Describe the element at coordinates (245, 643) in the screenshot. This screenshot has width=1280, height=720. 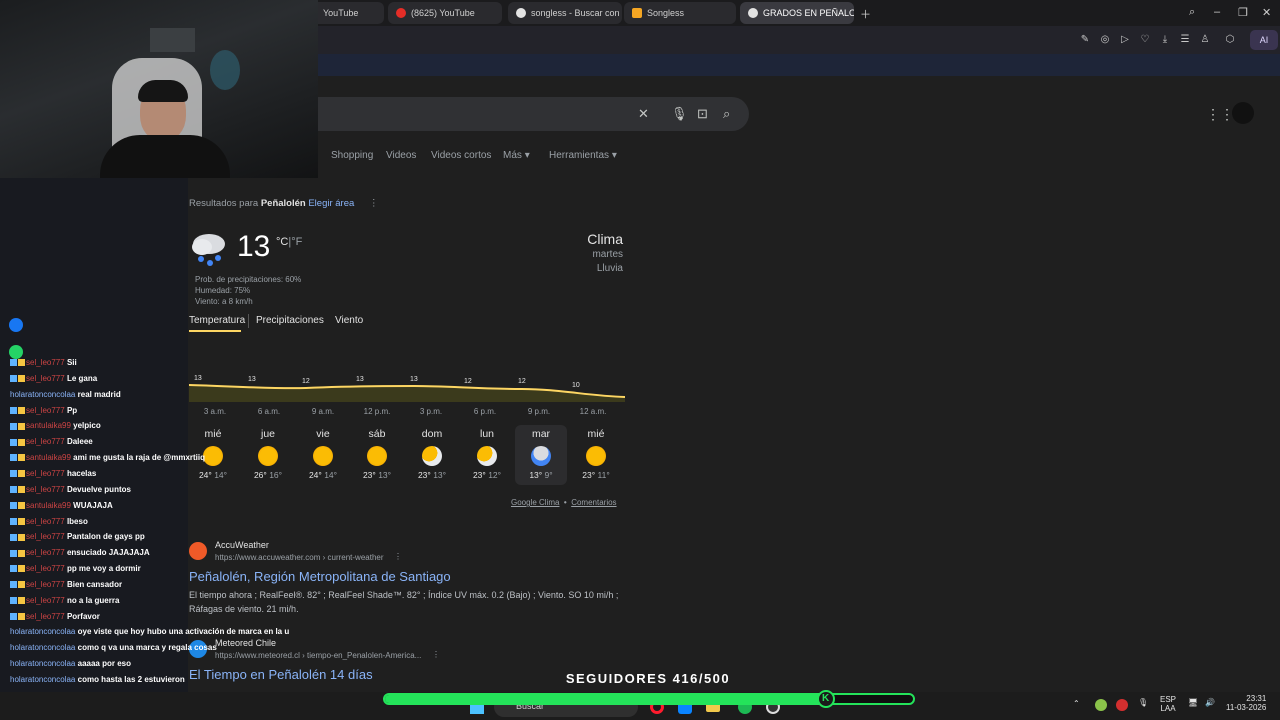
I see `result-site: Meteored Chile` at that location.